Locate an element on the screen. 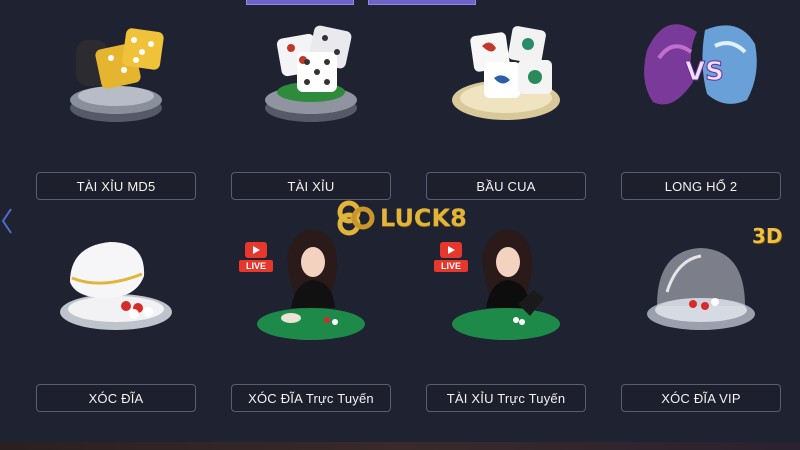 This screenshot has height=450, width=800. glass-dome-icon is located at coordinates (701, 277).